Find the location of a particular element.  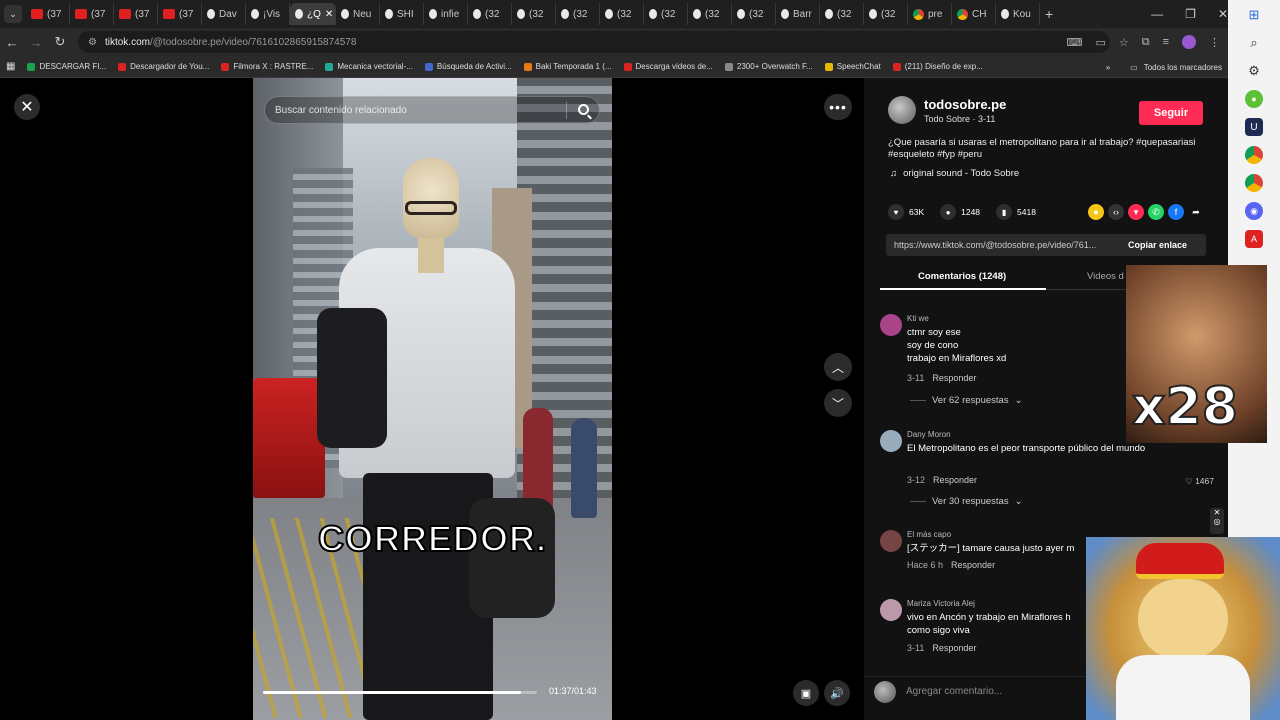

cast-icon: ▭ is located at coordinates (1100, 42).